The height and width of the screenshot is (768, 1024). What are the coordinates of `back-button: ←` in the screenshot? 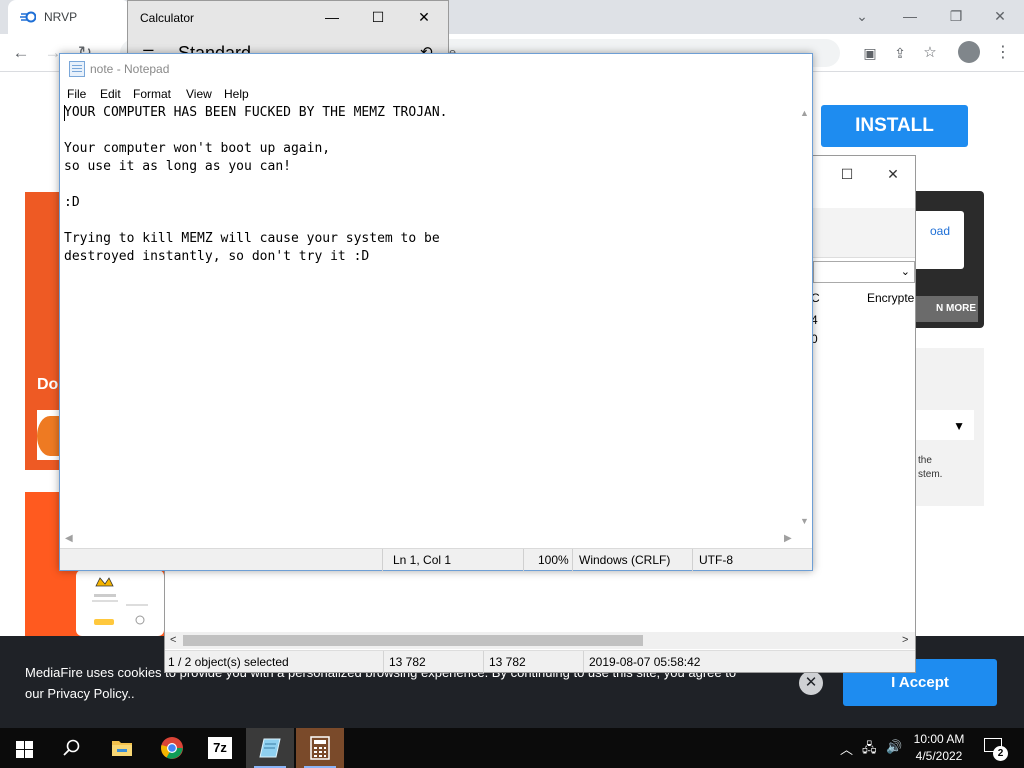 It's located at (21, 53).